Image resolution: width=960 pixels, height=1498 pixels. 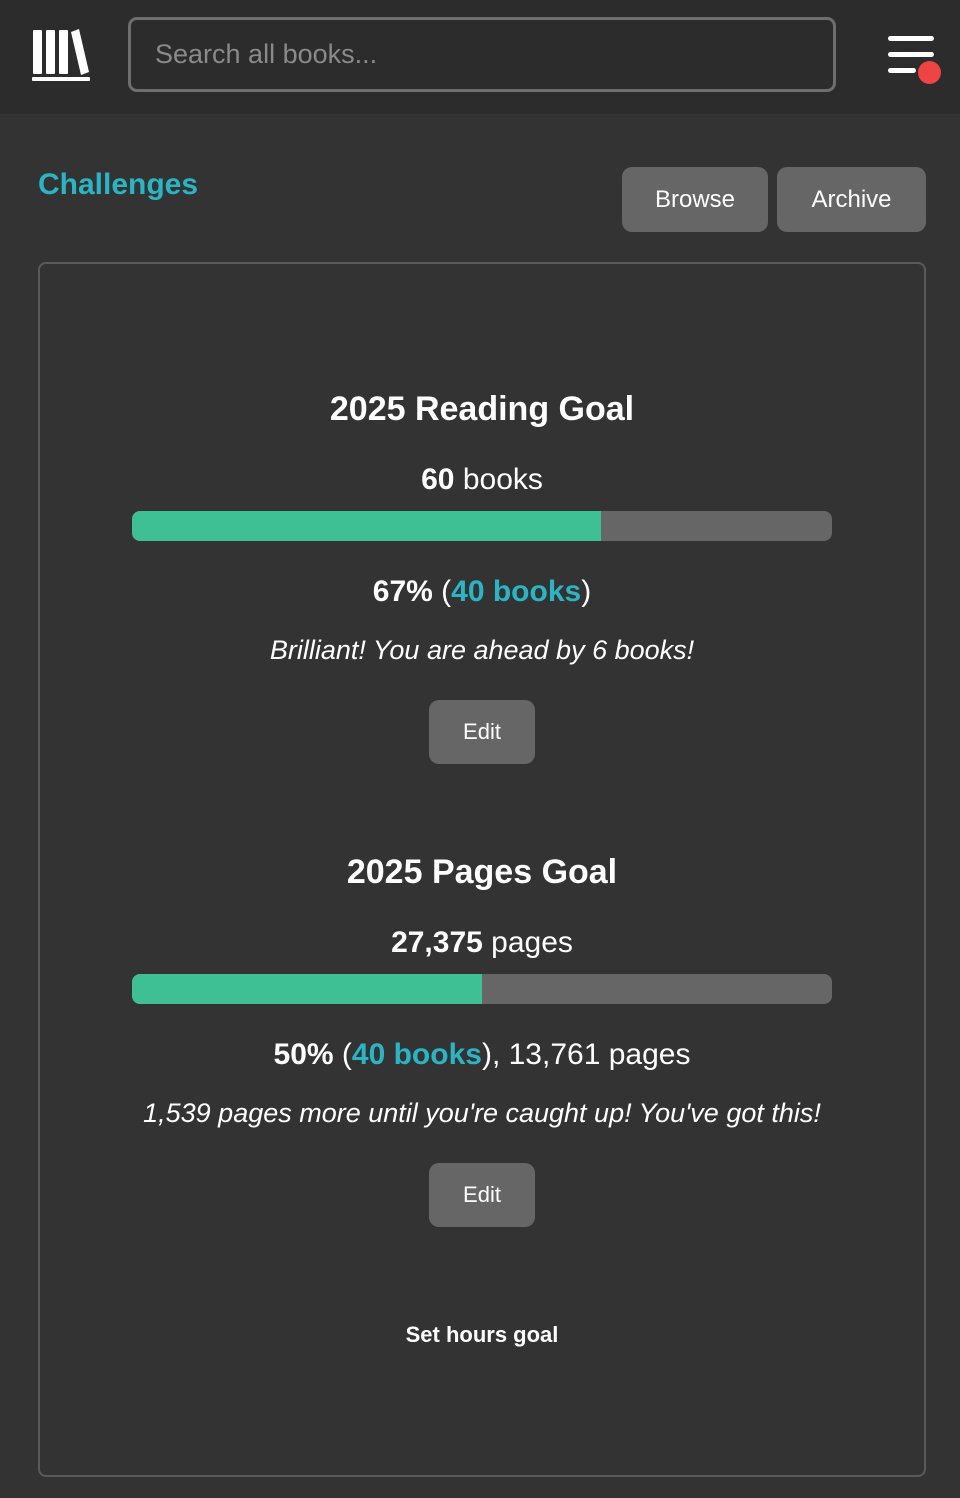 What do you see at coordinates (482, 54) in the screenshot?
I see `search-input` at bounding box center [482, 54].